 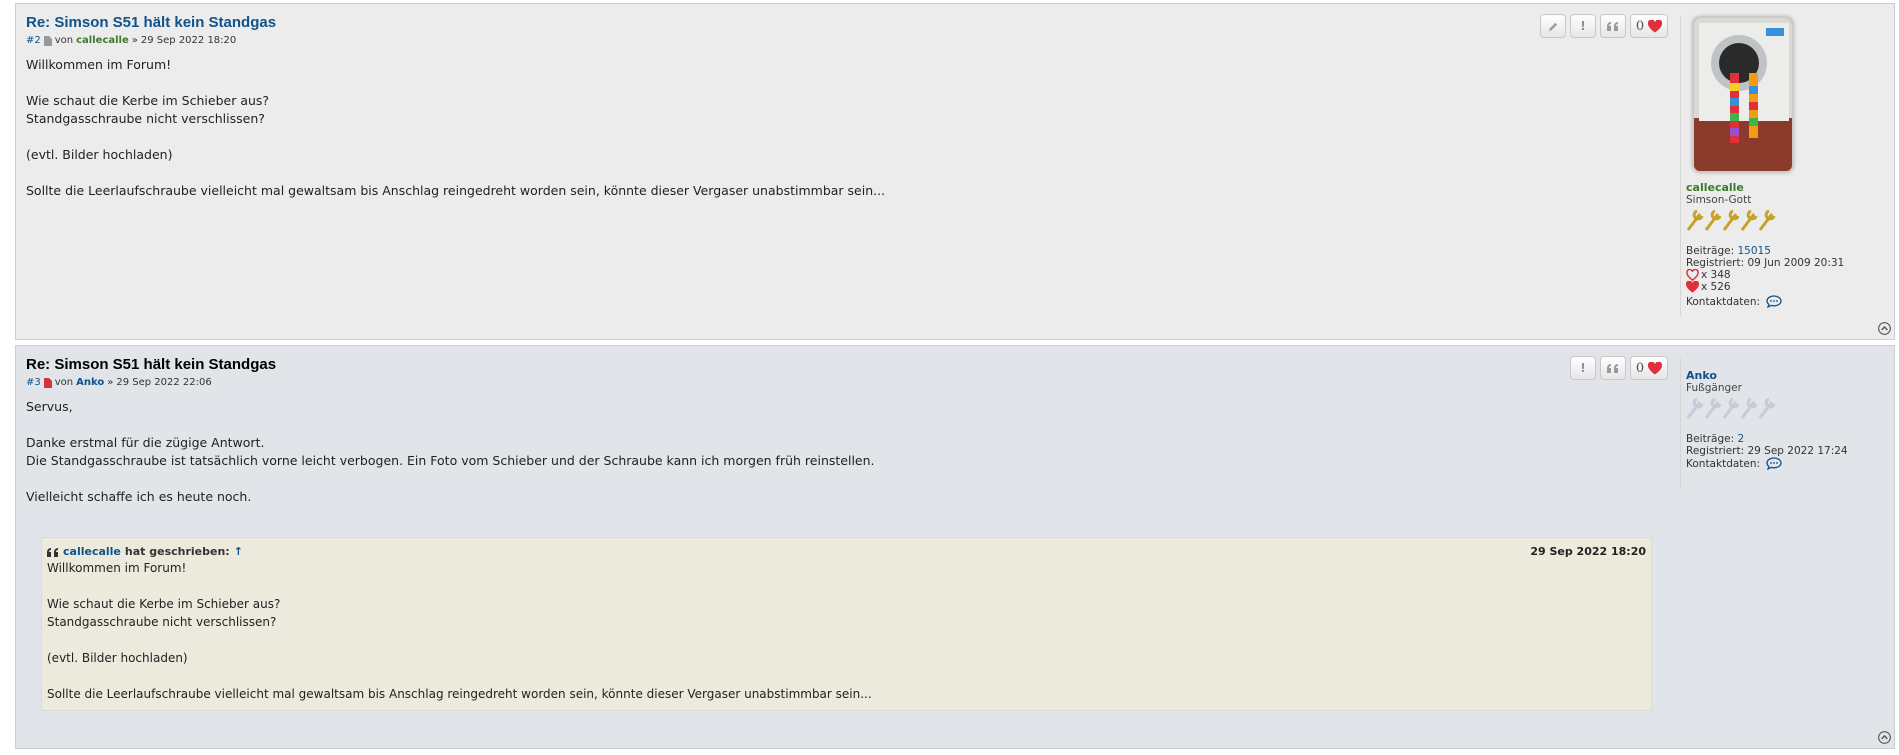 I want to click on content-line: Willkommen im Forum!, so click(x=99, y=64).